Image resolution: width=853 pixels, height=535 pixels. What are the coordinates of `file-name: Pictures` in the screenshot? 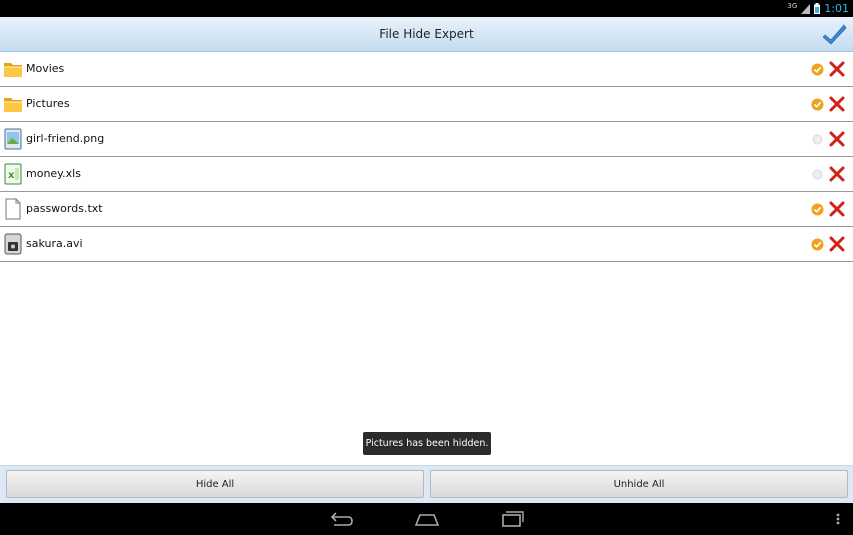 It's located at (48, 103).